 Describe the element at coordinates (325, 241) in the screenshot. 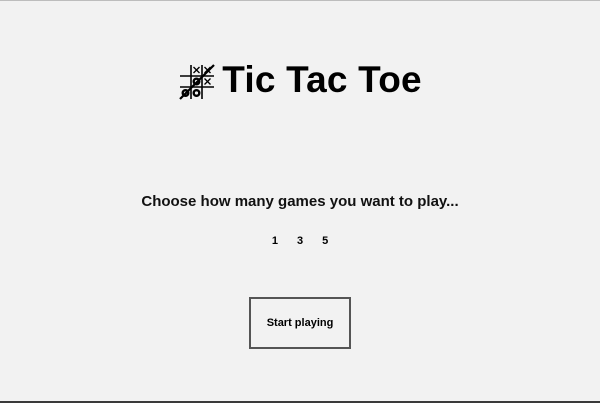

I see `games-option-5: 5` at that location.